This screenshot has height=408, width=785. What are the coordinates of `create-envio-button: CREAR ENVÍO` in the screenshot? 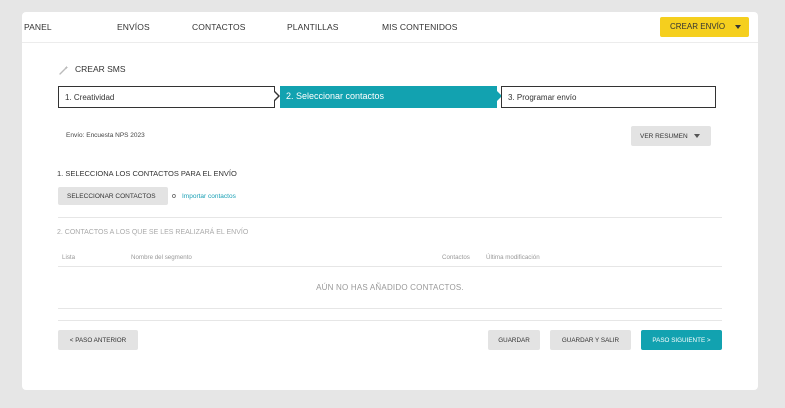 It's located at (704, 27).